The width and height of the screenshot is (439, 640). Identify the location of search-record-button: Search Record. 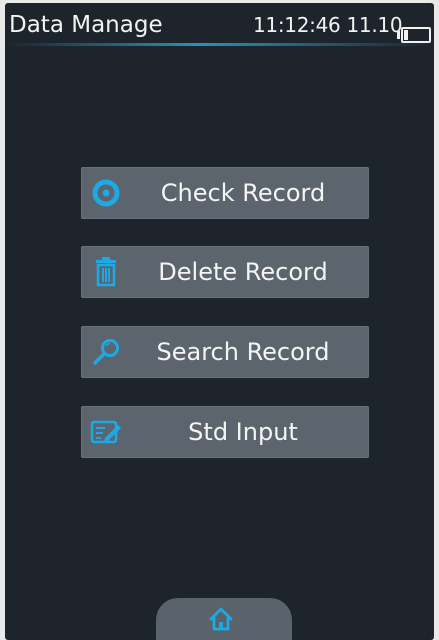
(225, 352).